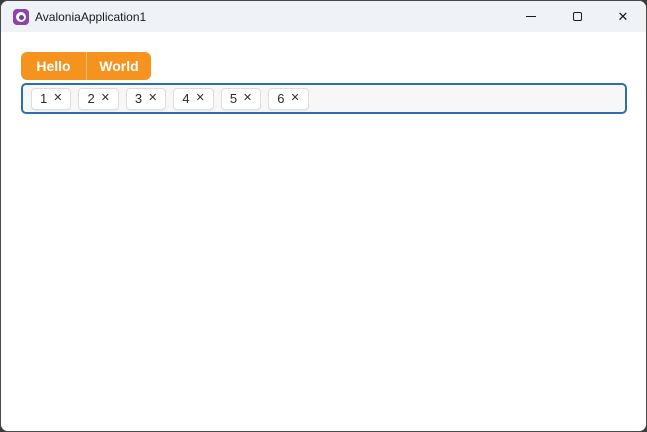 The width and height of the screenshot is (647, 432). Describe the element at coordinates (105, 98) in the screenshot. I see `chip-2-remove-icon: ✕` at that location.